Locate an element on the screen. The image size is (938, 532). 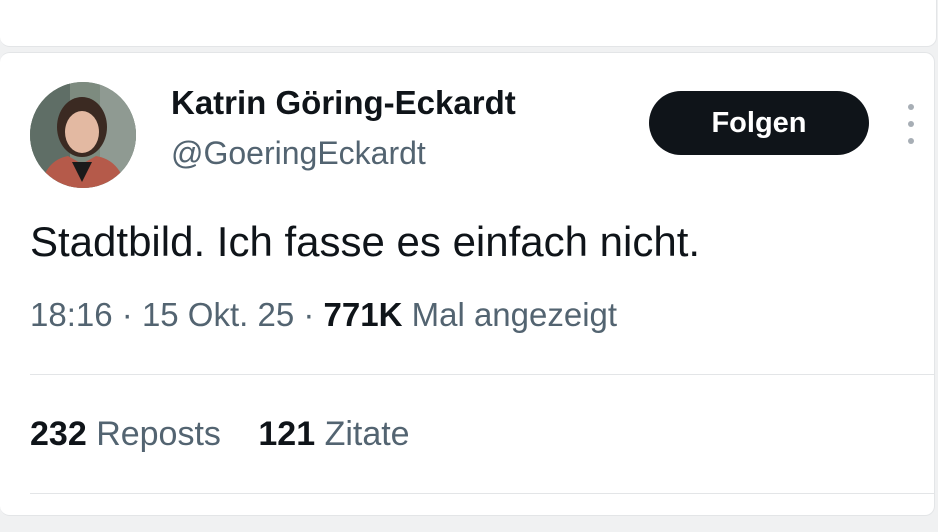
reposts-stat: 232 Reposts is located at coordinates (125, 434).